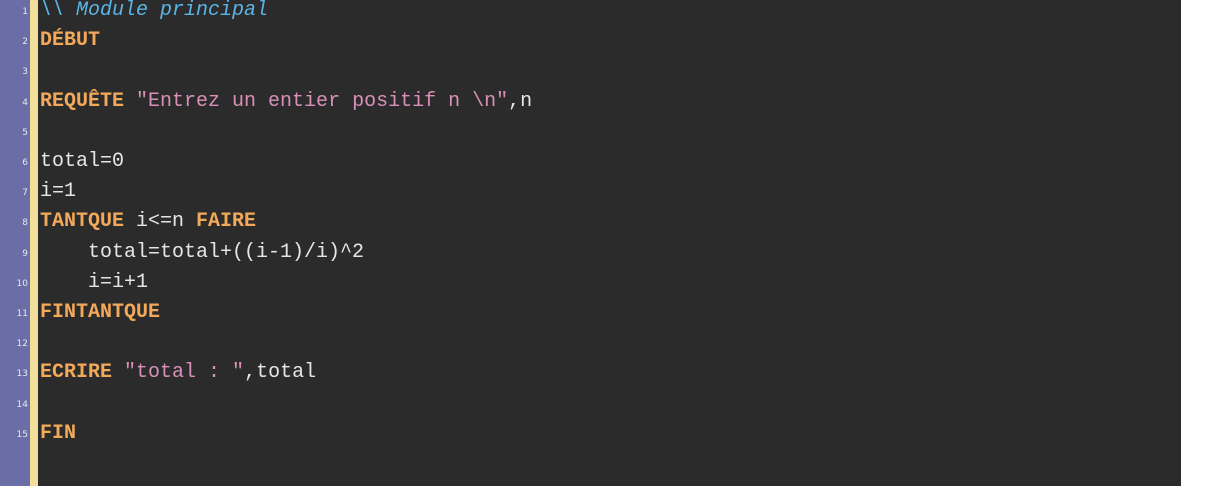 This screenshot has height=486, width=1205. I want to click on code-line: 1 \\ Module principal, so click(596, 13).